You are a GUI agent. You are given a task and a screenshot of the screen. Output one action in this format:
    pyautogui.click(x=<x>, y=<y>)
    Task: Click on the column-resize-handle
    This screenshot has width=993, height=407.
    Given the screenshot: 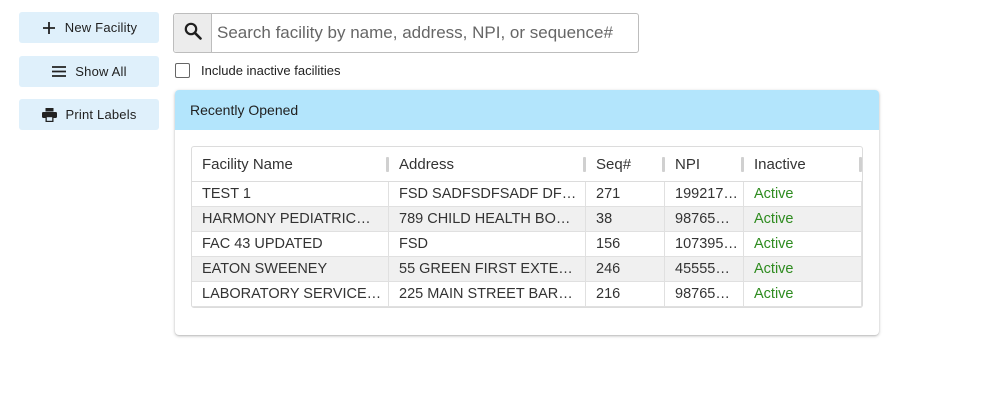 What is the action you would take?
    pyautogui.click(x=860, y=164)
    